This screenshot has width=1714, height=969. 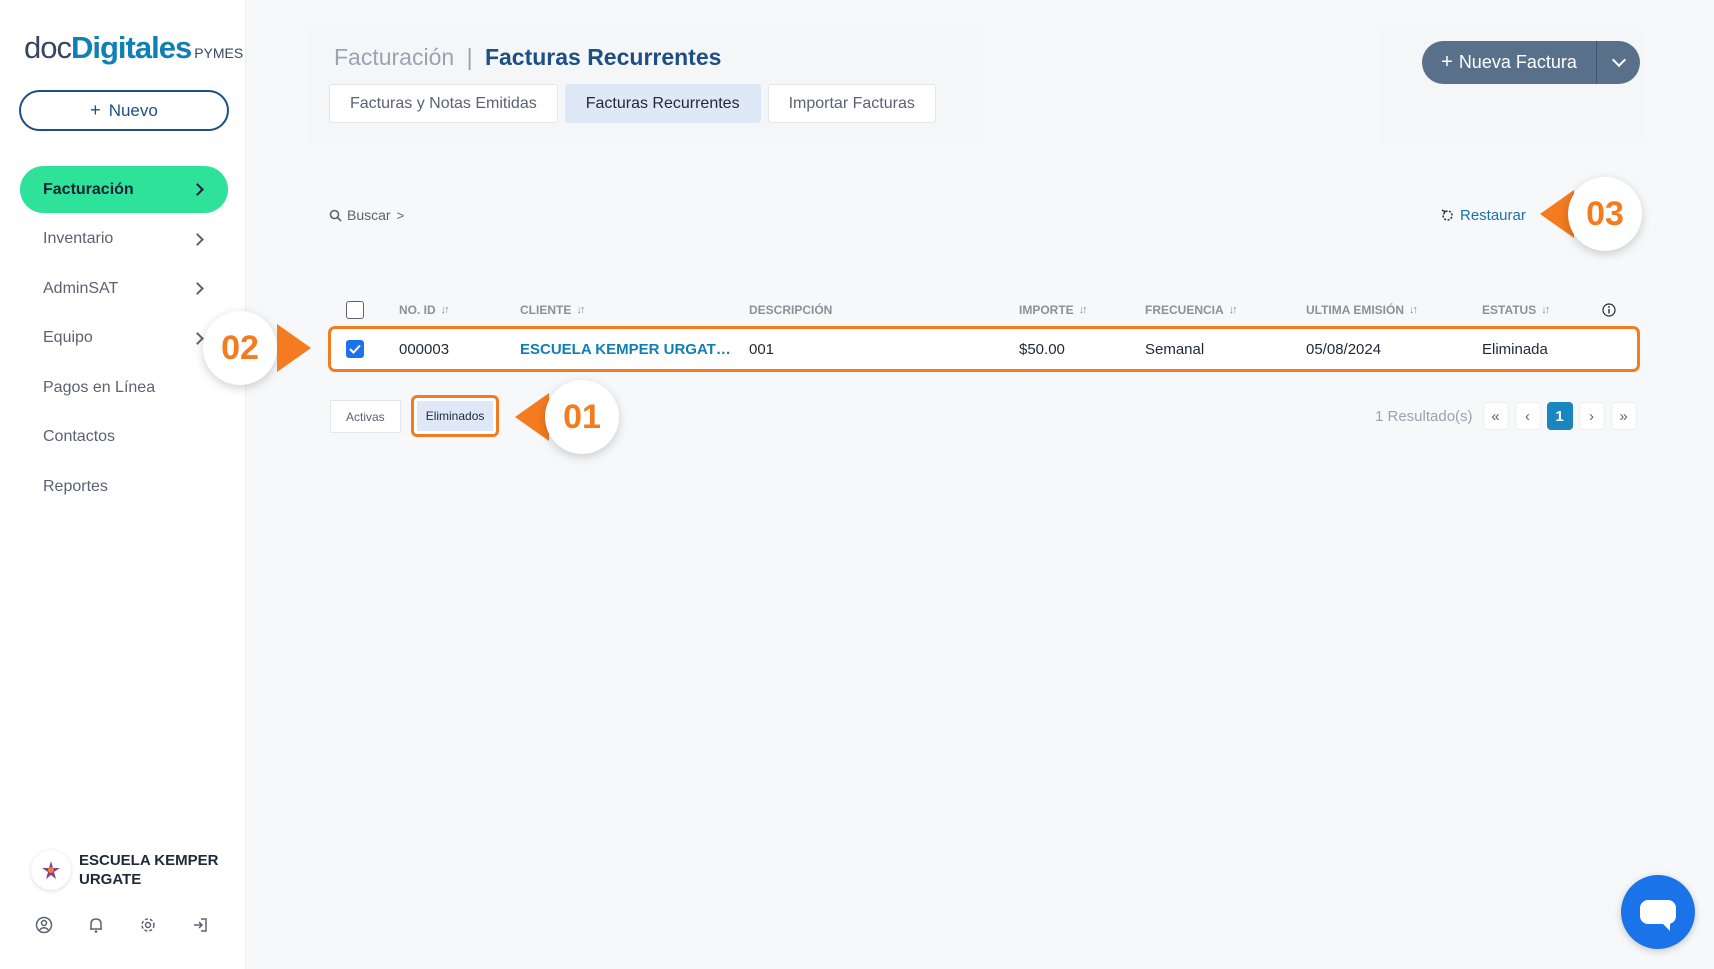 I want to click on column-header-descripcion: DESCRIPCIÓN, so click(x=790, y=310).